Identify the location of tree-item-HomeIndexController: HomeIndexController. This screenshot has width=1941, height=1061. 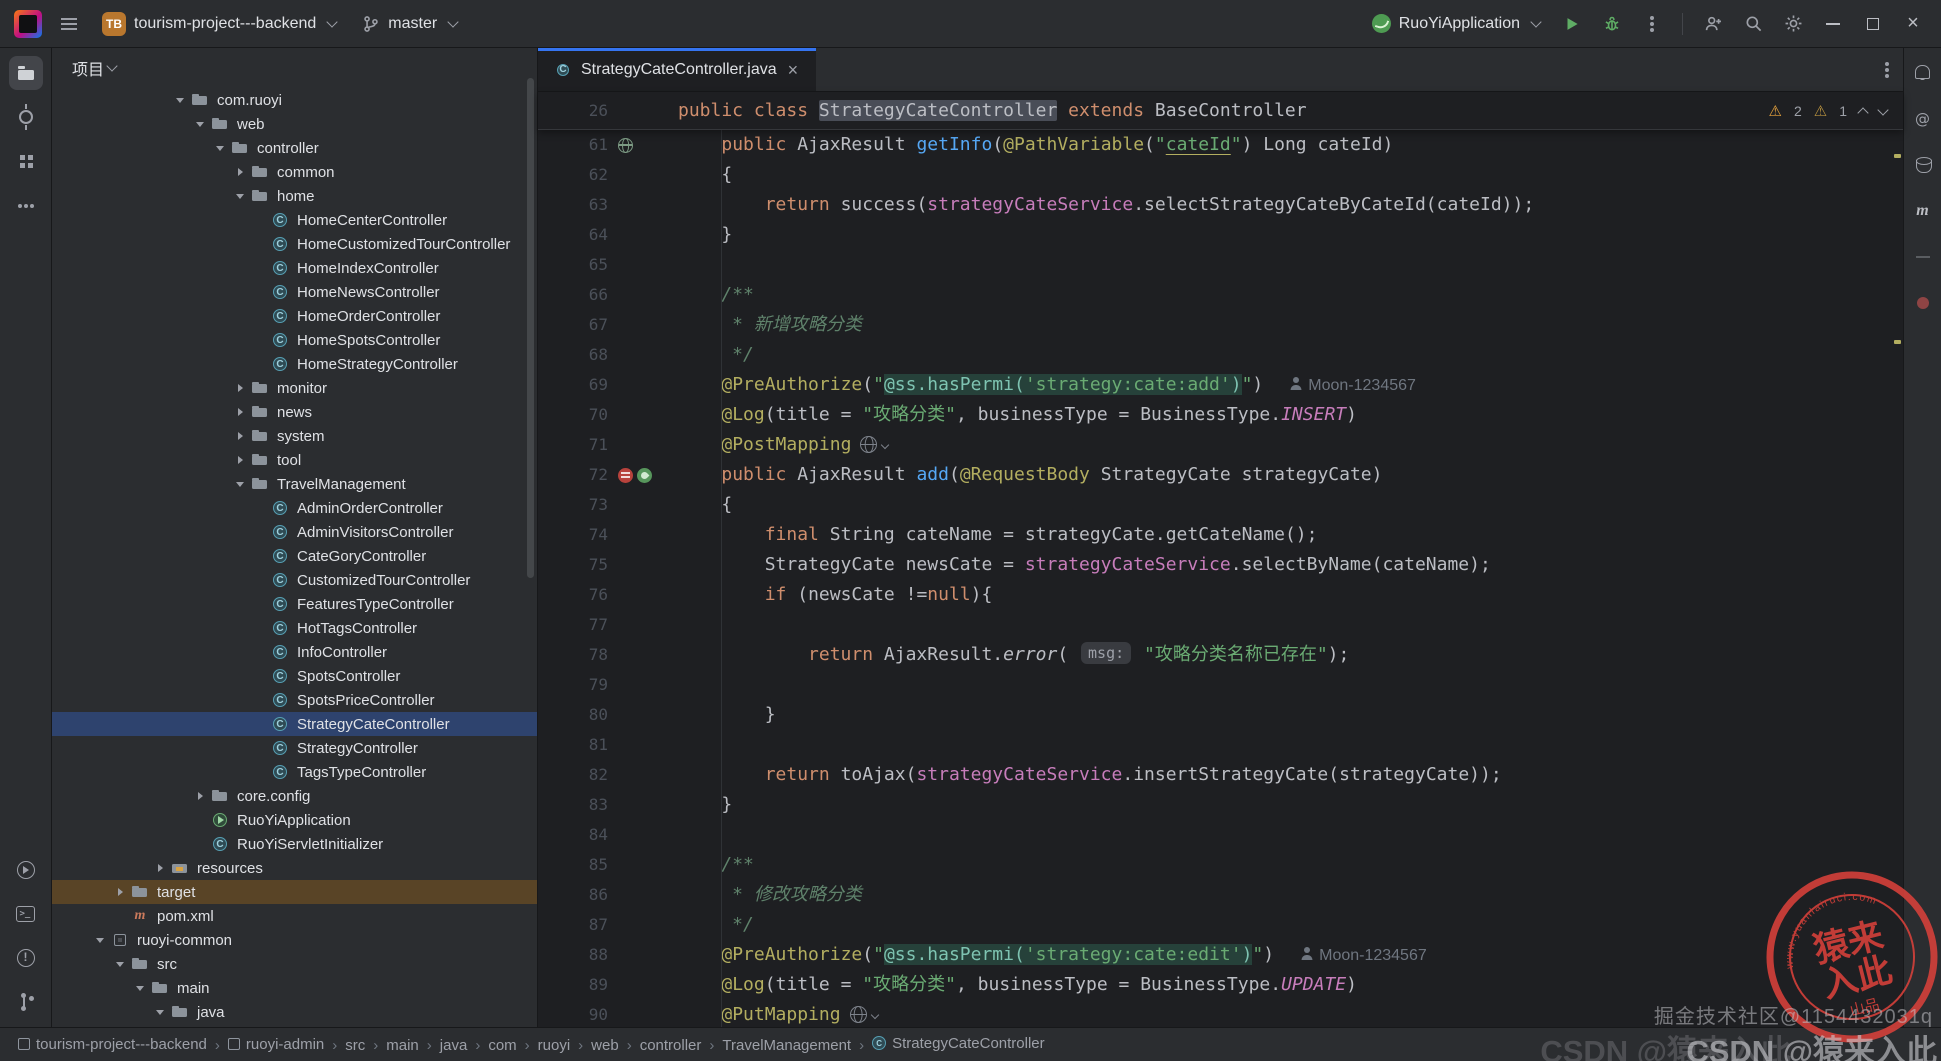
(294, 268).